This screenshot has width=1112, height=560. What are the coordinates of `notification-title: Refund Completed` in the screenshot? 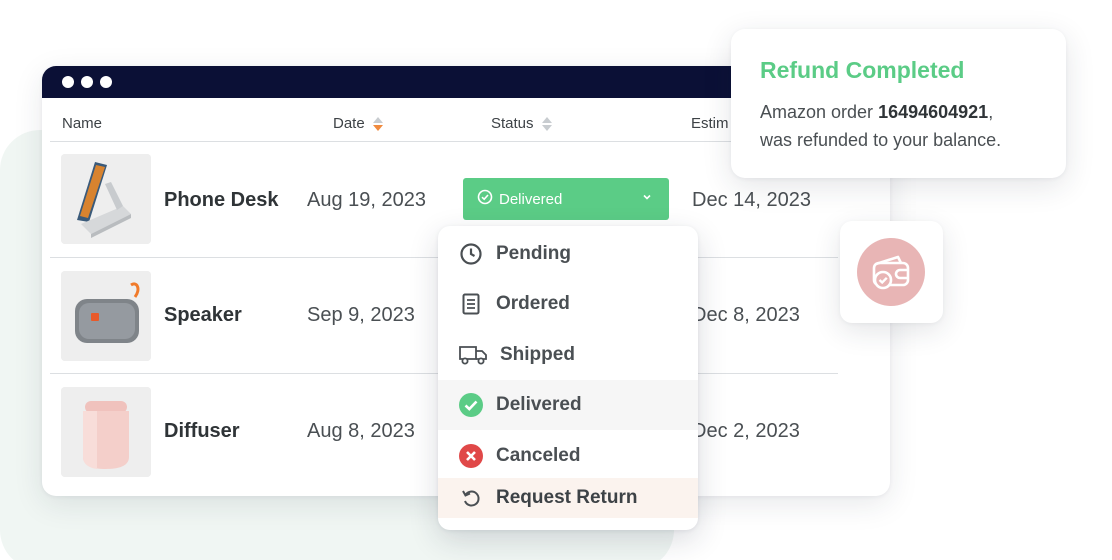 It's located at (862, 70).